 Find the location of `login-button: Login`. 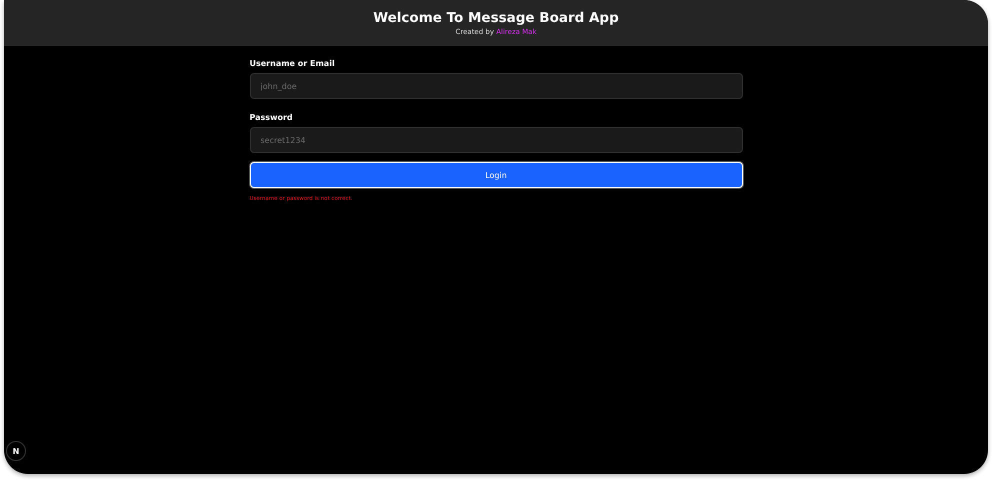

login-button: Login is located at coordinates (496, 175).